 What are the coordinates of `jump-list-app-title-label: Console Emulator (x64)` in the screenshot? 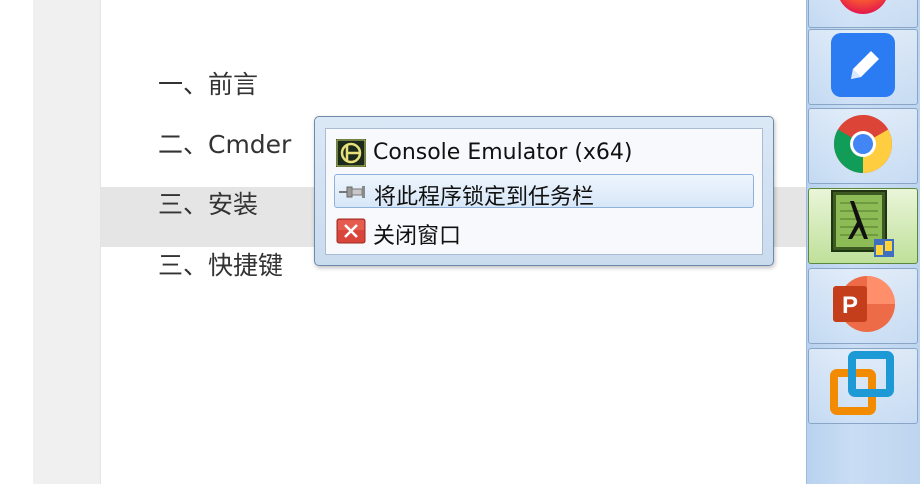 It's located at (503, 152).